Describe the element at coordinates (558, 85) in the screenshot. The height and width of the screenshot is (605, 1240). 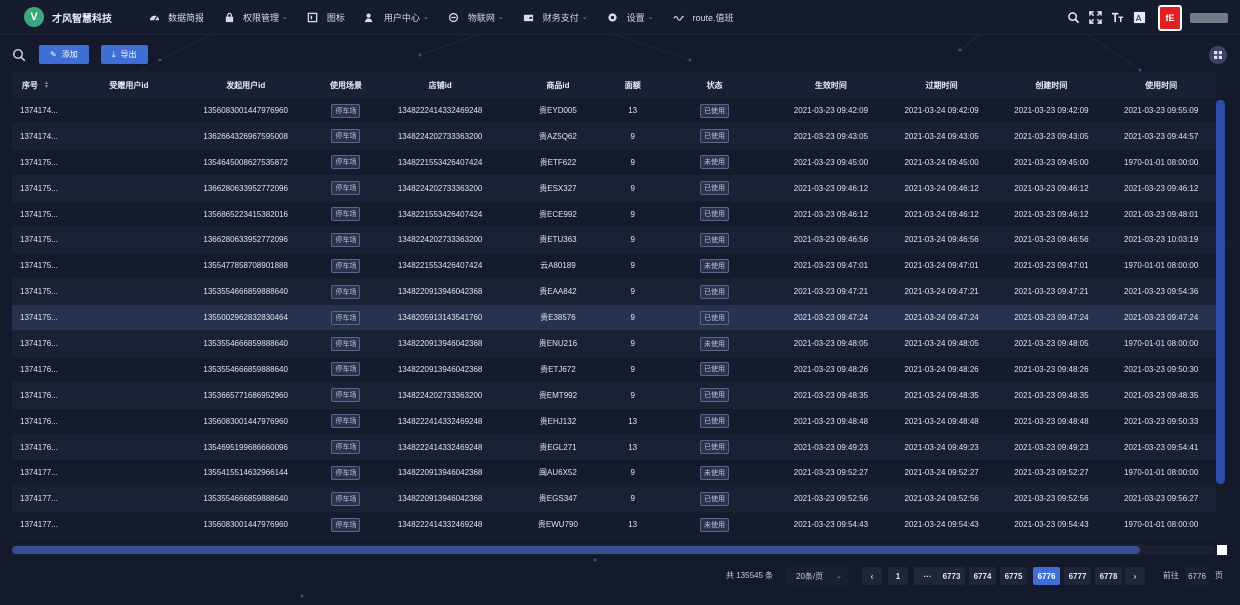
I see `header-col-goods-id: 商品id` at that location.